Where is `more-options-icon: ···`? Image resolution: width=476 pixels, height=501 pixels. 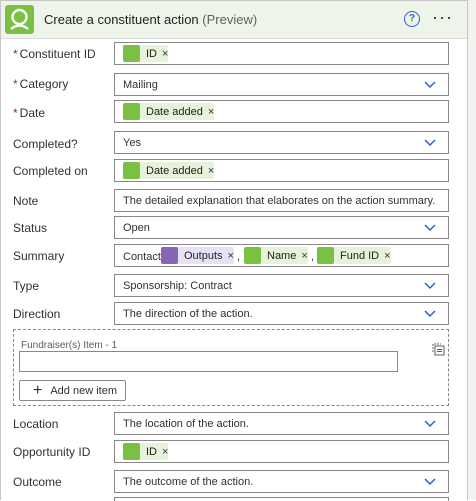
more-options-icon: ··· is located at coordinates (442, 17).